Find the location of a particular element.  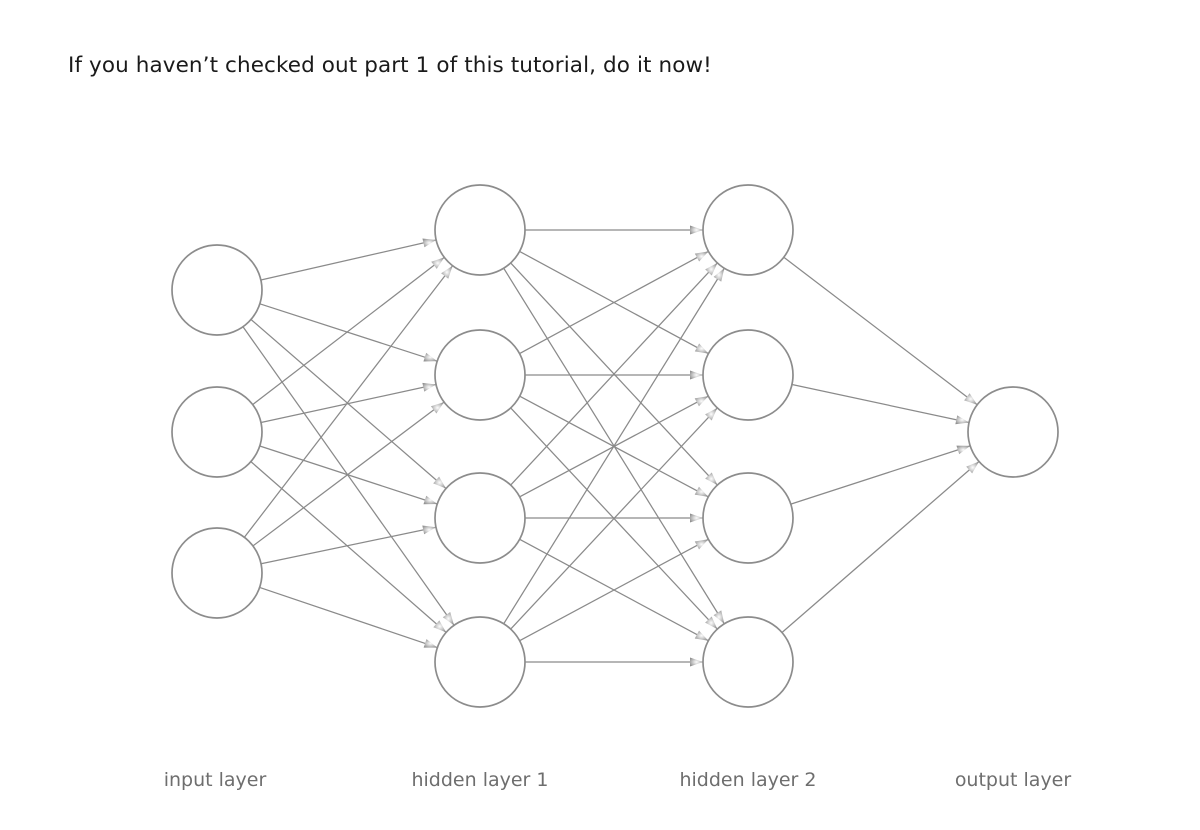

layer-label-input: input layer is located at coordinates (215, 780).